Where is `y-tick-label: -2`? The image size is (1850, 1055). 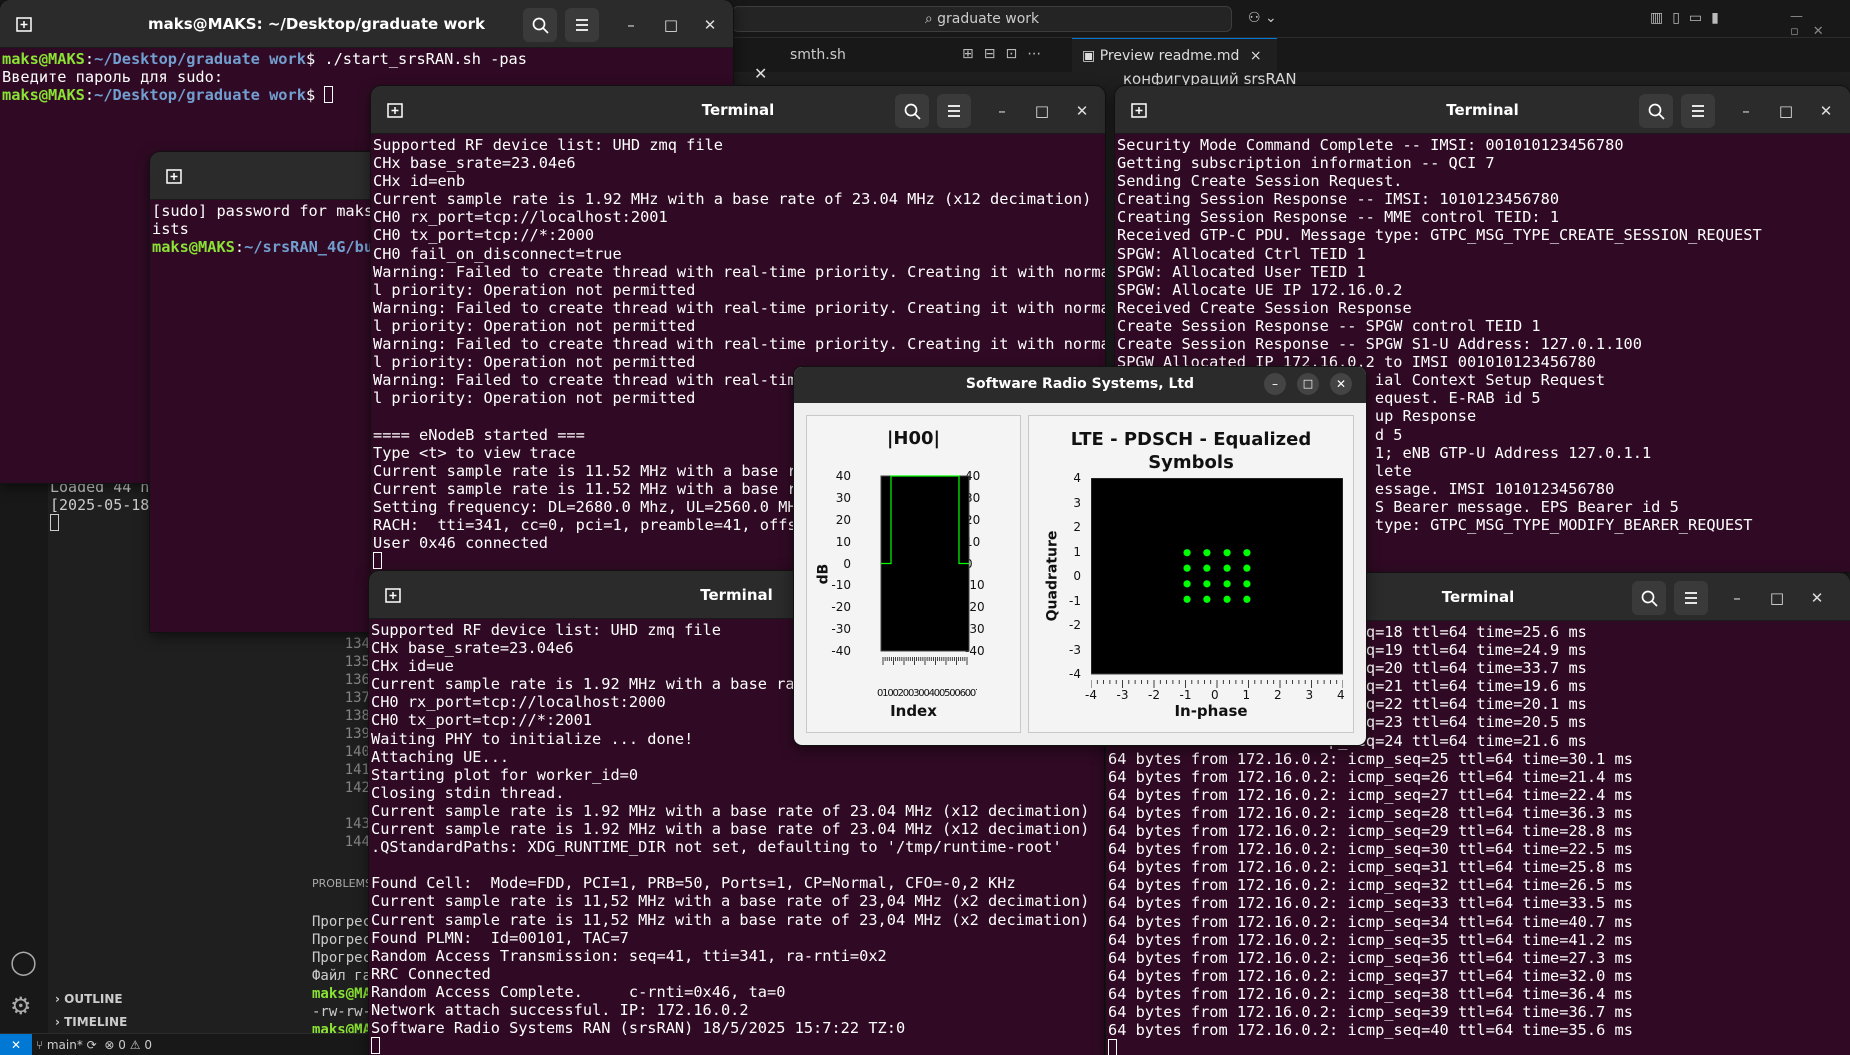 y-tick-label: -2 is located at coordinates (1075, 625).